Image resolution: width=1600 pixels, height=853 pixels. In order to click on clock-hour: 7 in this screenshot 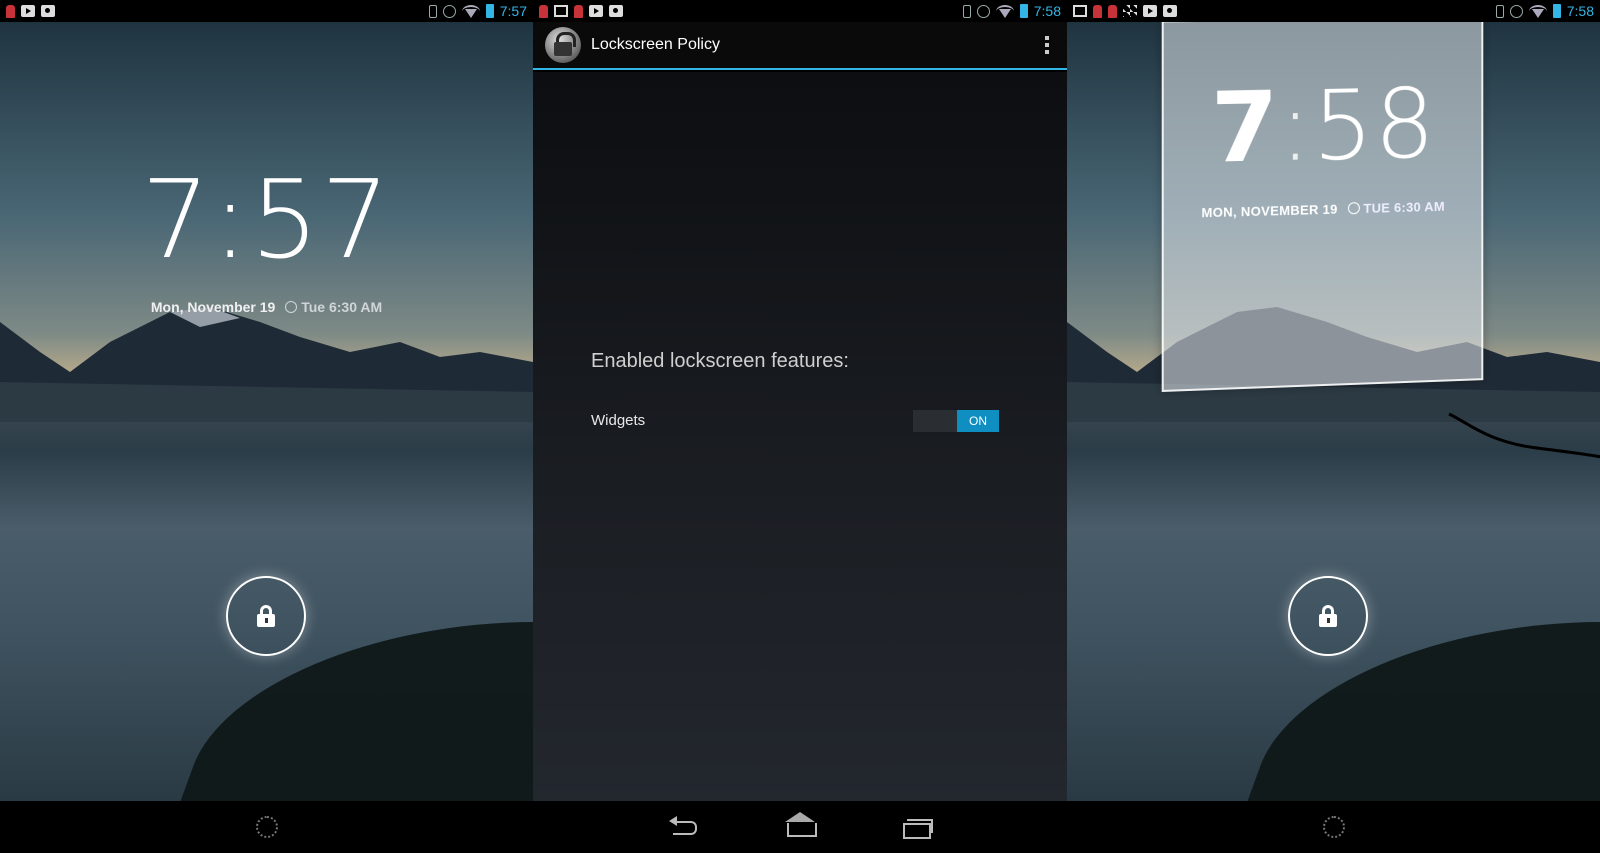, I will do `click(1245, 127)`.